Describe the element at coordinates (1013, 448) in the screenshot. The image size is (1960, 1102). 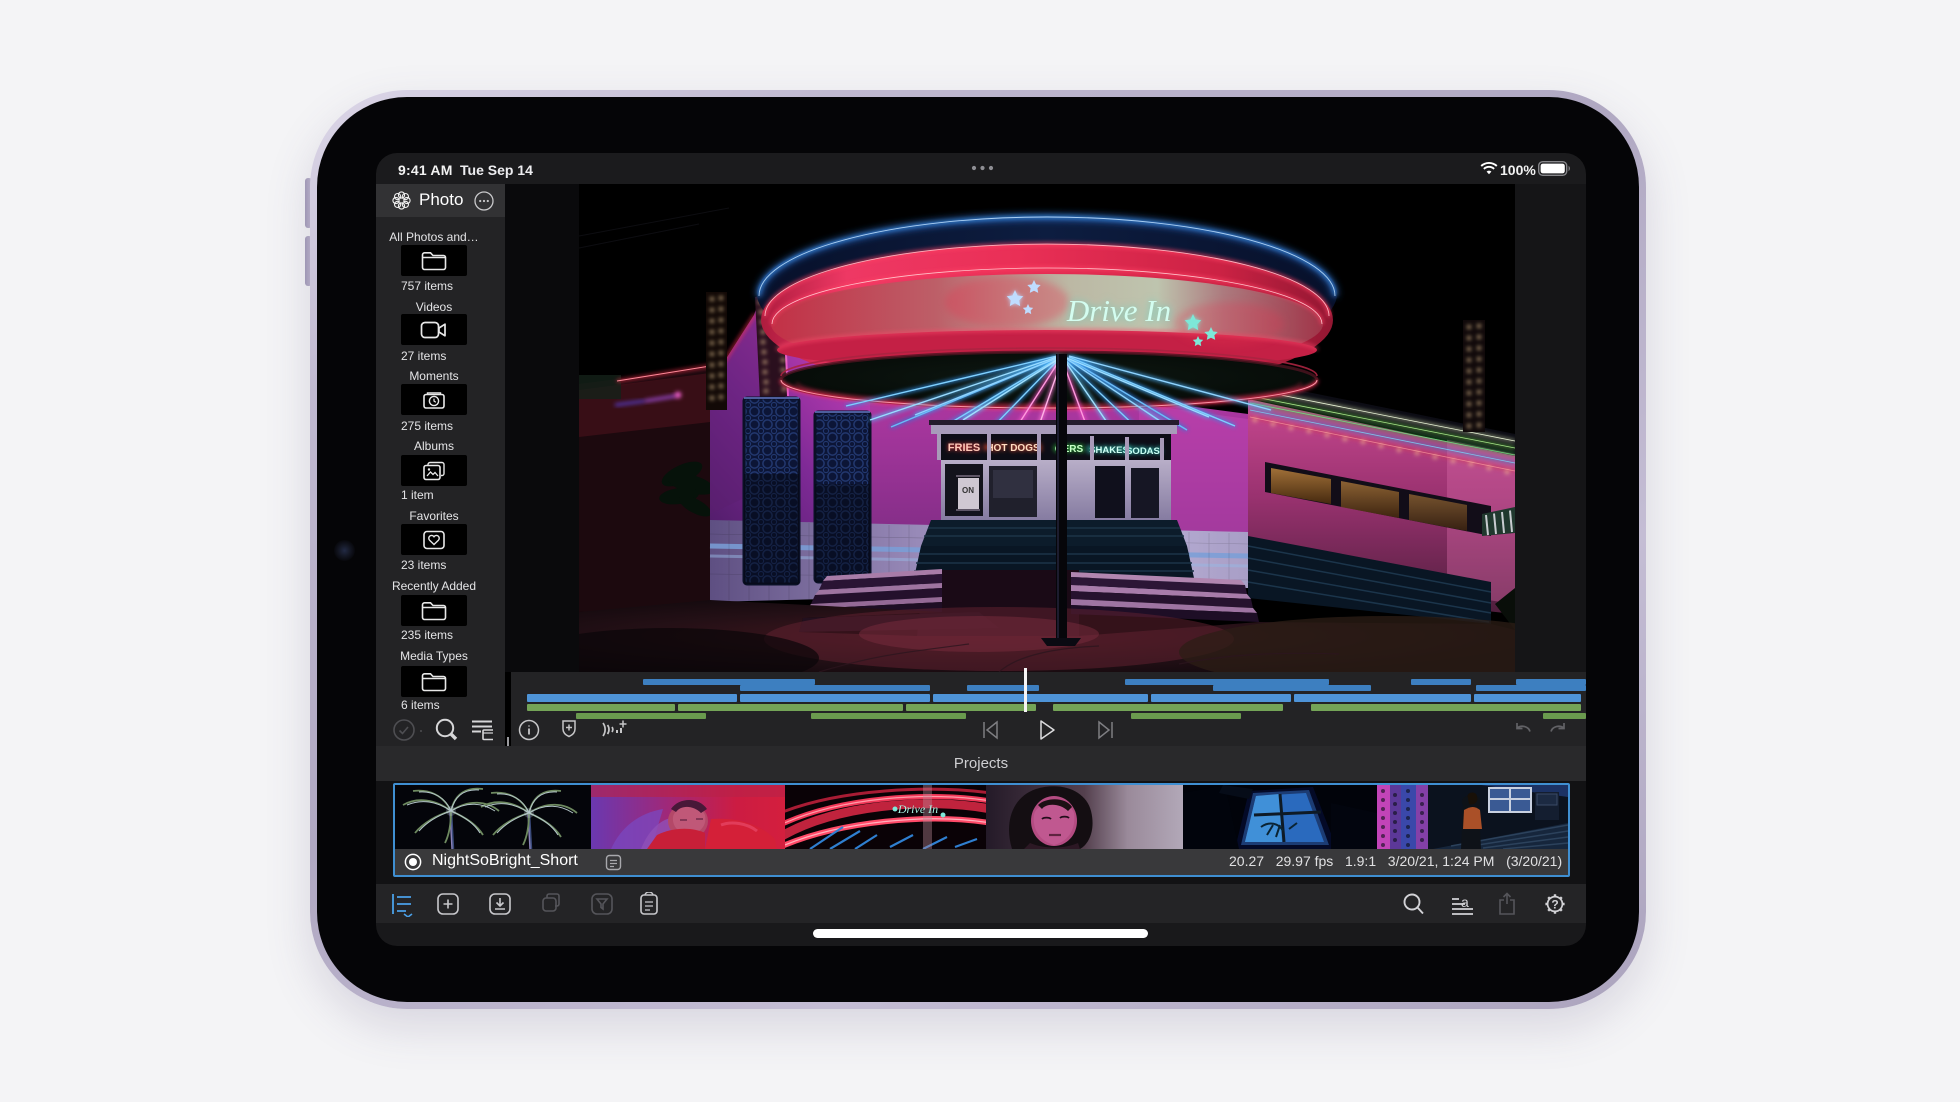
I see `svg-text: HOT DOGS` at that location.